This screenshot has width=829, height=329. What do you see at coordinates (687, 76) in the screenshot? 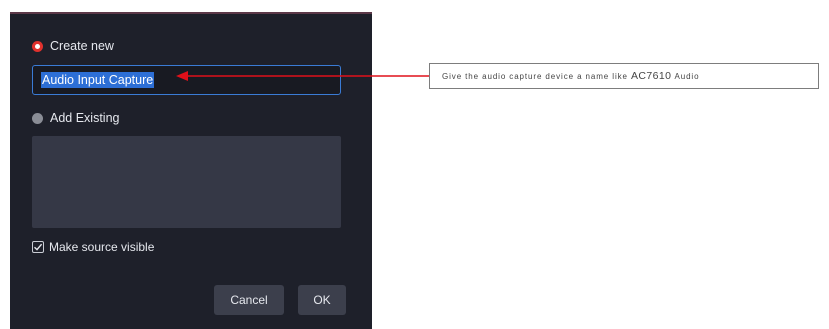
I see `callout-text-end: Audio` at bounding box center [687, 76].